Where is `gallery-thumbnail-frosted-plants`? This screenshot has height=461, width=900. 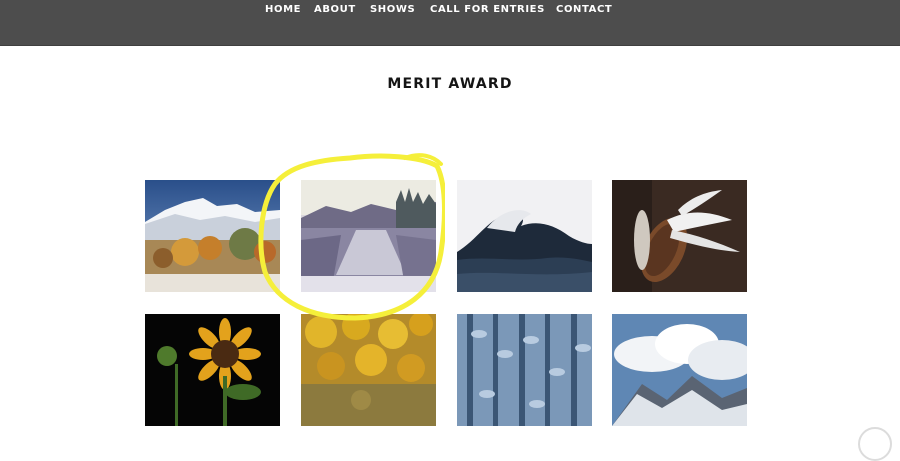
gallery-thumbnail-frosted-plants is located at coordinates (524, 370).